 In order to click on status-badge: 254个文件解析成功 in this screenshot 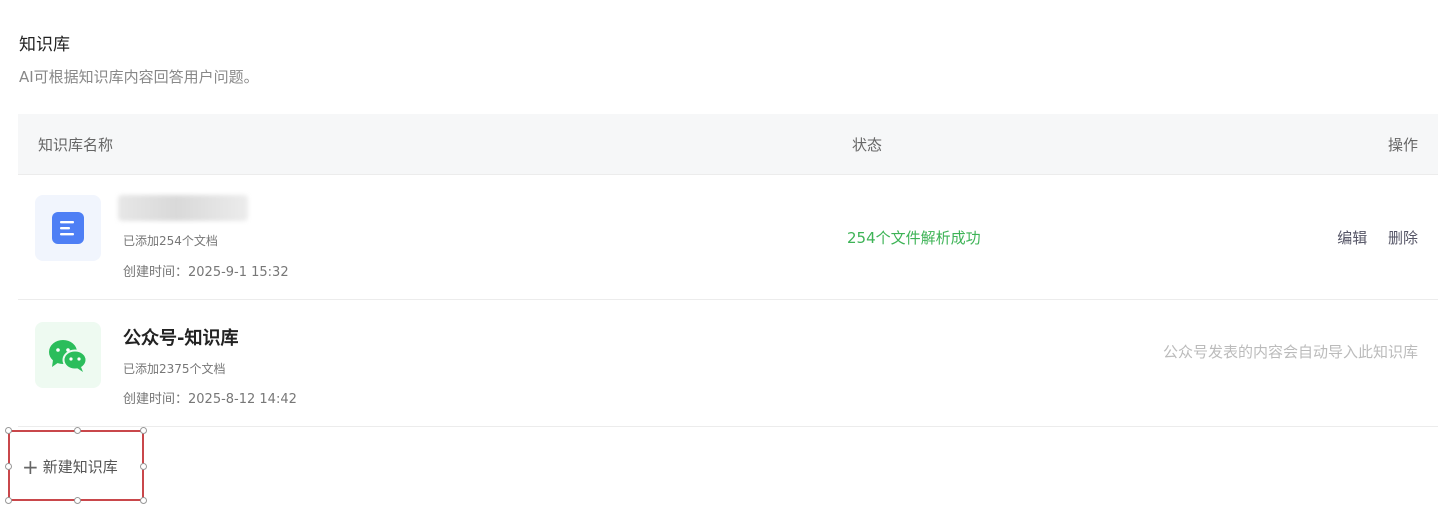, I will do `click(914, 238)`.